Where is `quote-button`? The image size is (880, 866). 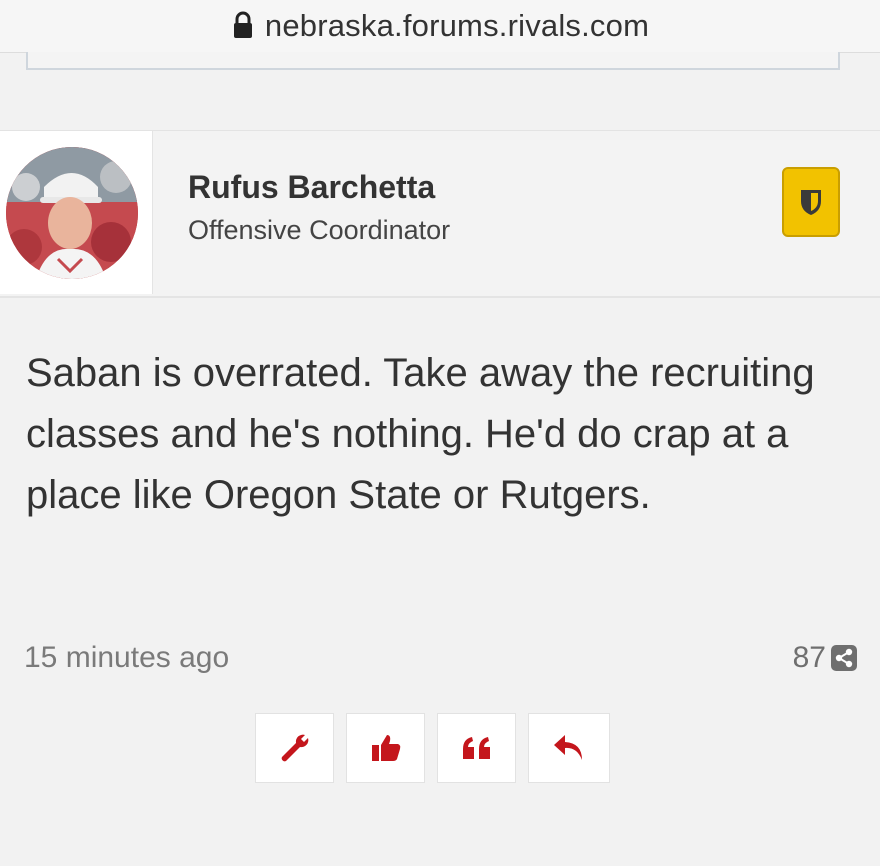 quote-button is located at coordinates (476, 748).